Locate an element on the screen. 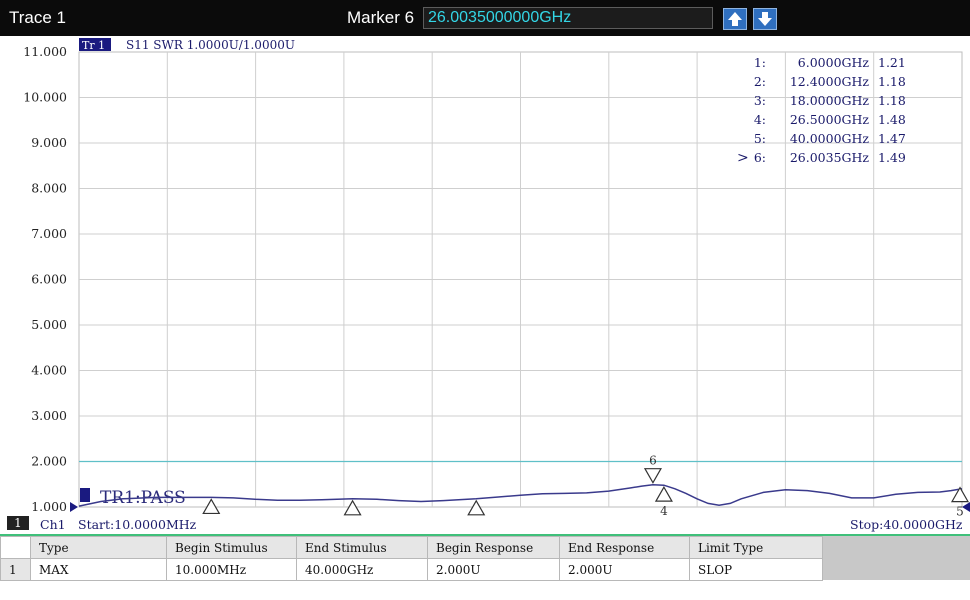 Image resolution: width=970 pixels, height=600 pixels. trace-info: S11 SWR 1.0000U/1.0000U is located at coordinates (210, 45).